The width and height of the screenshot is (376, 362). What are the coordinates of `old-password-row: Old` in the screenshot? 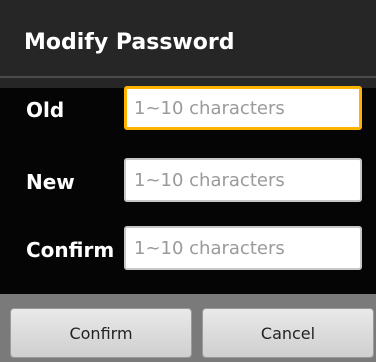 It's located at (188, 110).